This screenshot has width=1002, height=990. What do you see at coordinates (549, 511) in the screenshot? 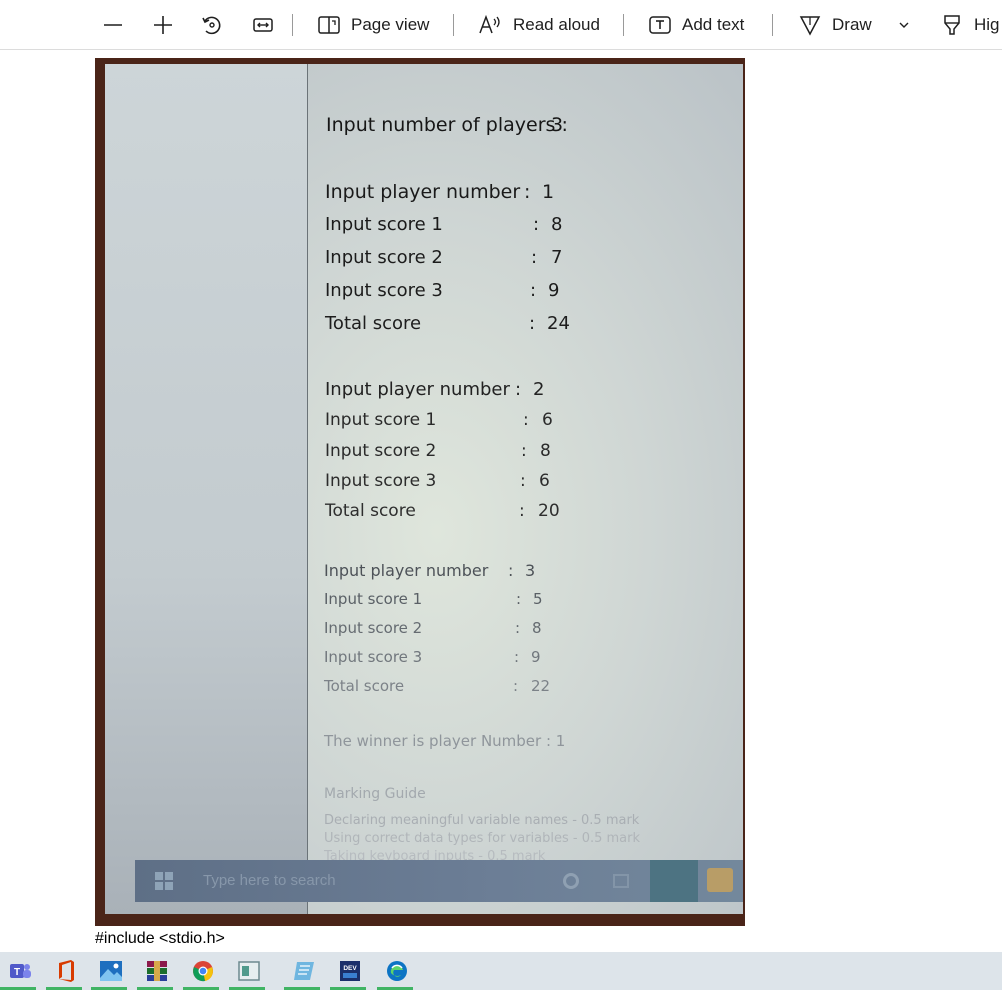
I see `output-value: 20` at bounding box center [549, 511].